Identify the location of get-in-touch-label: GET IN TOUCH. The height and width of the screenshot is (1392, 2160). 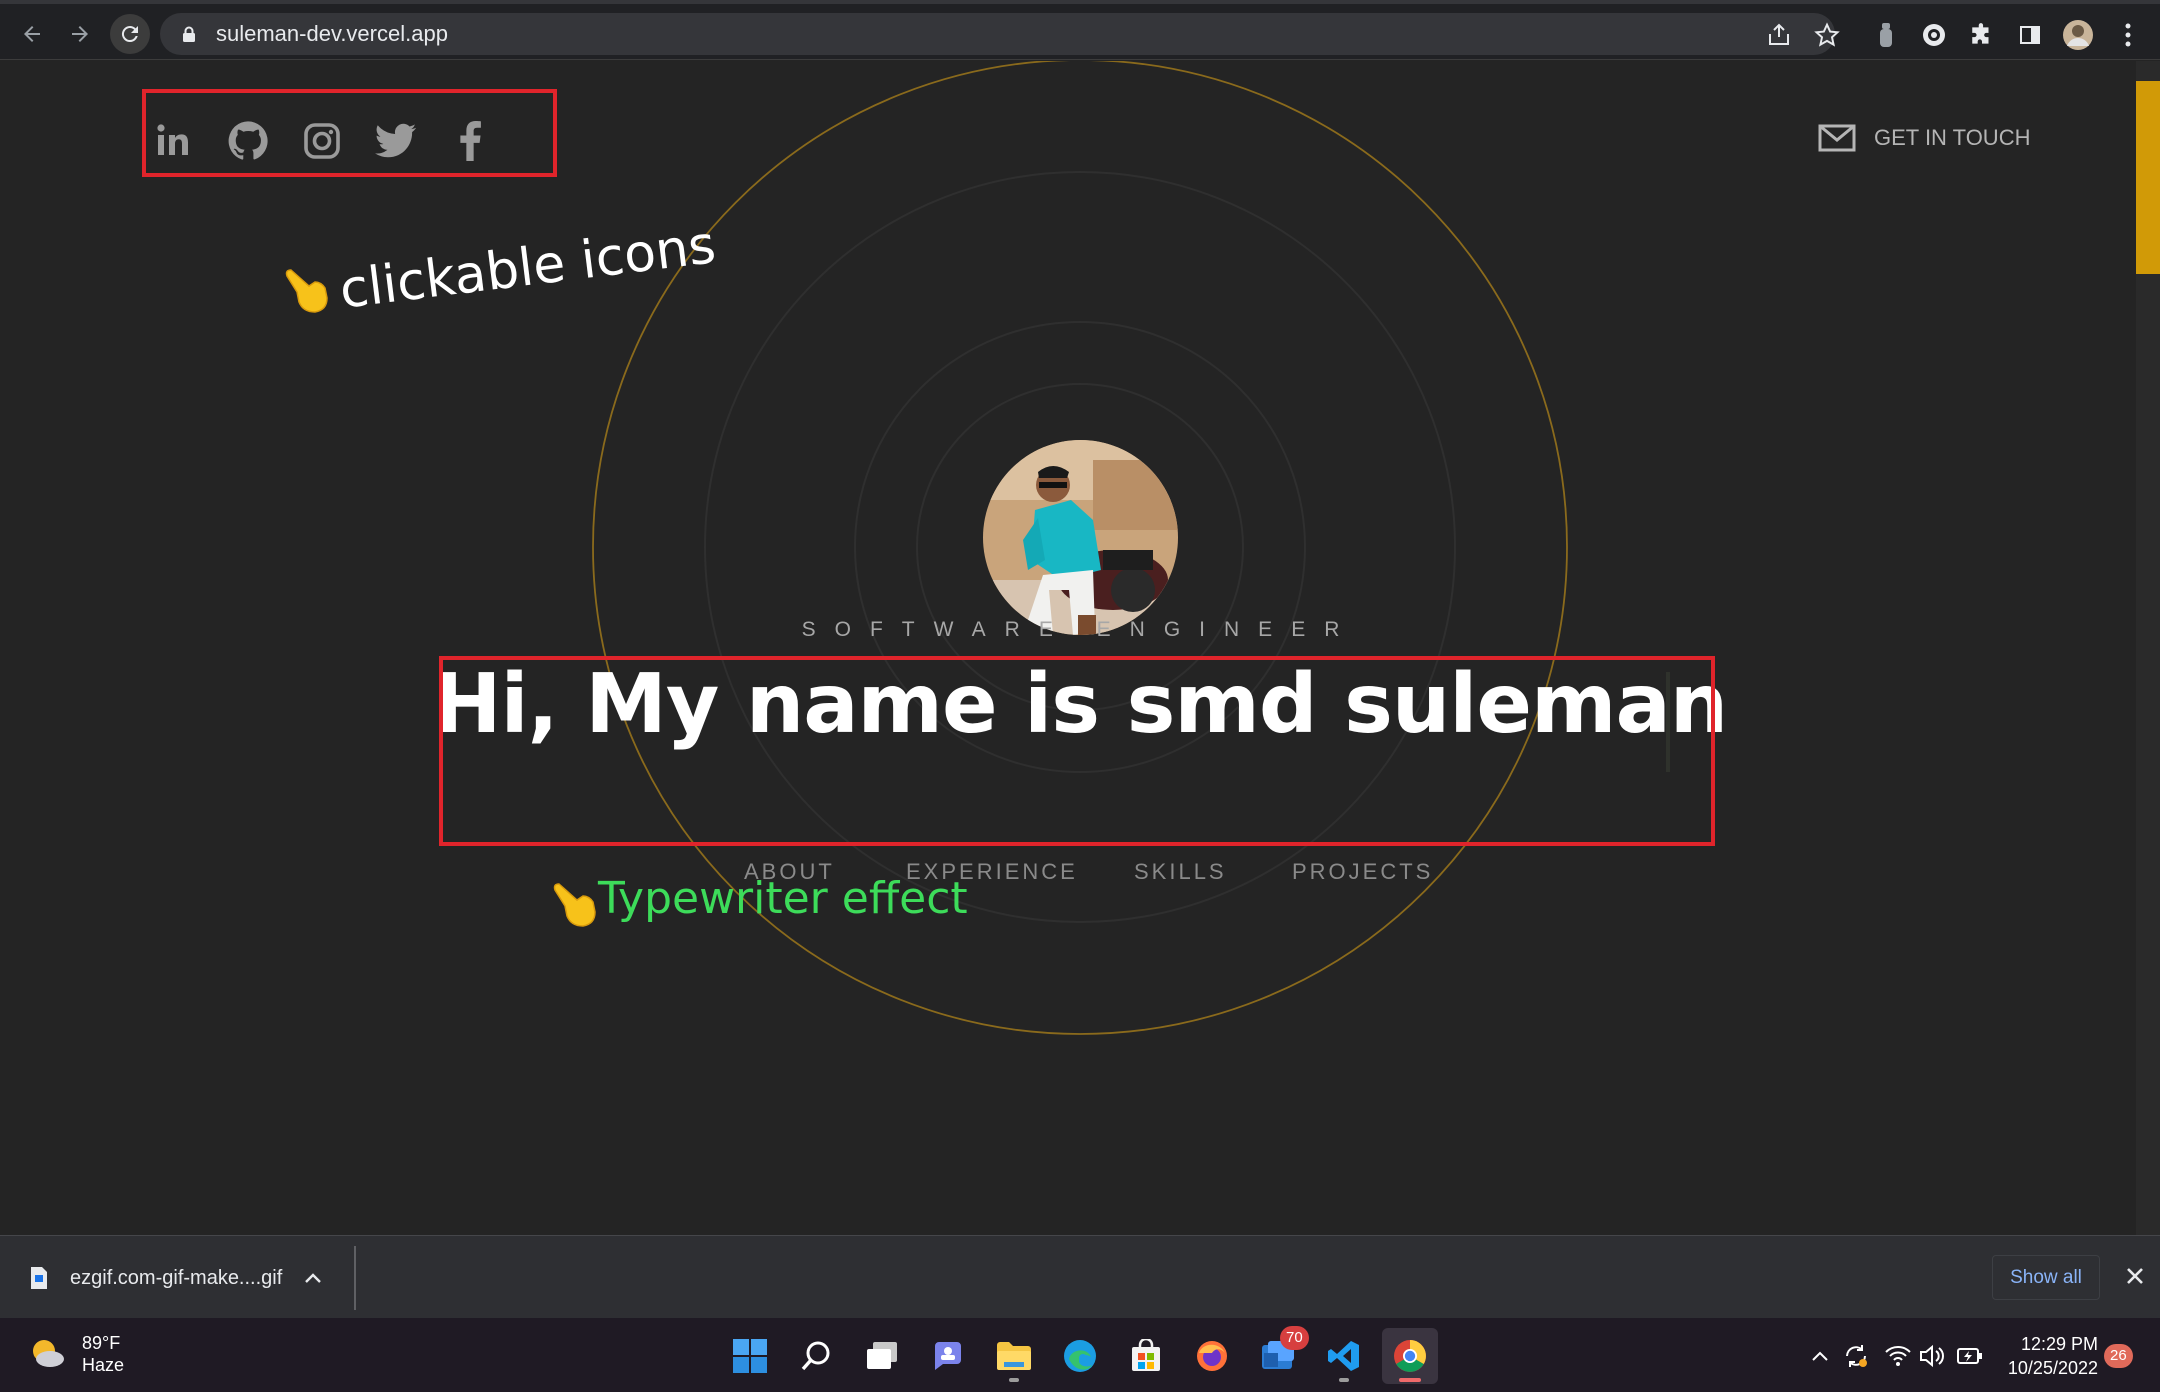
(1952, 137).